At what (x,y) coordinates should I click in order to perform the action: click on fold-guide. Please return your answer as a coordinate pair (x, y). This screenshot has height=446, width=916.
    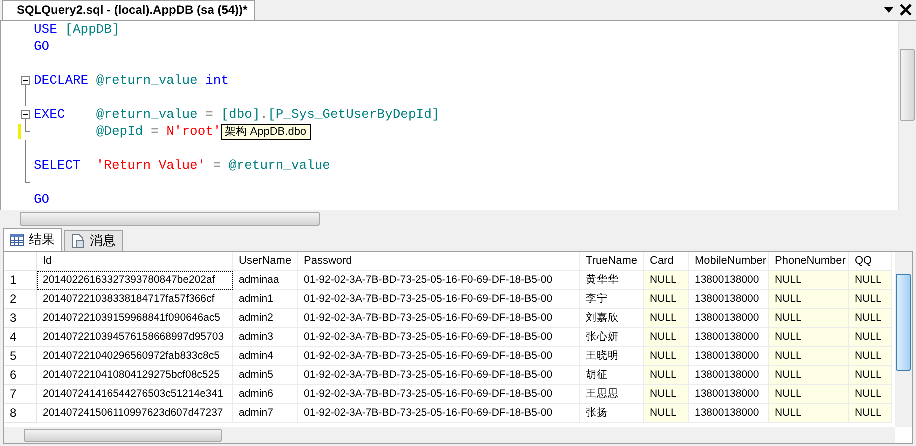
    Looking at the image, I should click on (25, 97).